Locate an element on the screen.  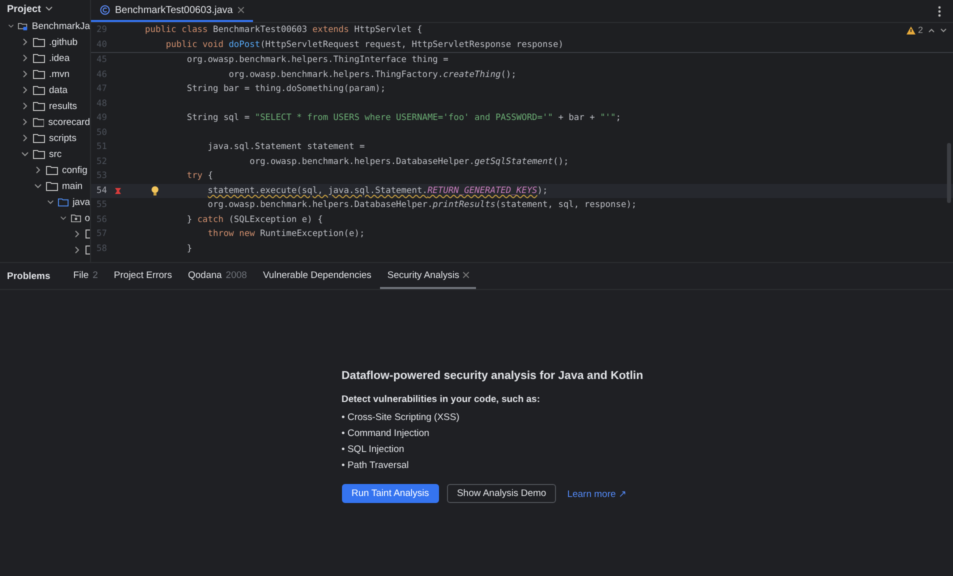
code-line: org.owasp.benchmark.helpers.ThingInterface thing = is located at coordinates (317, 60).